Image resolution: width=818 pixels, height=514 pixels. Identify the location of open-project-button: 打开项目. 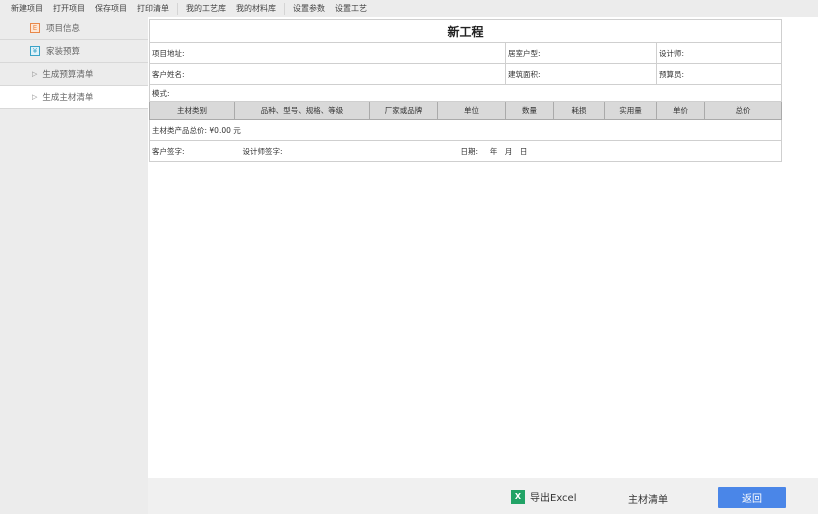
(69, 8).